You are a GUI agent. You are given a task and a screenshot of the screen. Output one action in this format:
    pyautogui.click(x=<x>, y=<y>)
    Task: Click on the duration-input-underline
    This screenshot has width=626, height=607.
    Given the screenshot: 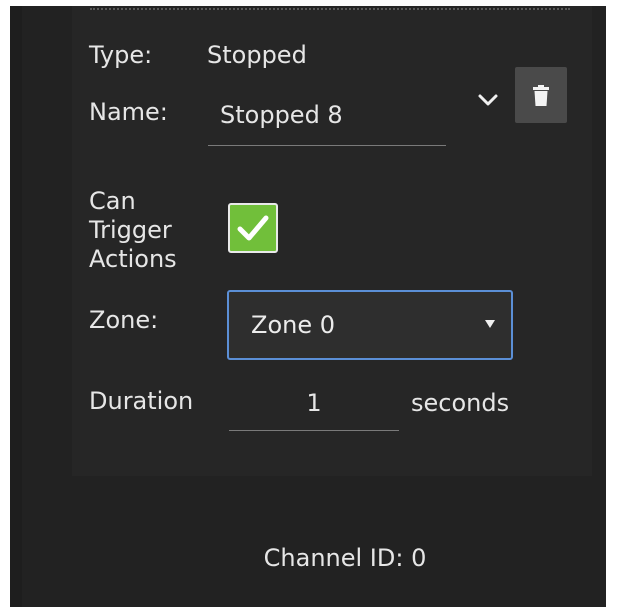 What is the action you would take?
    pyautogui.click(x=314, y=430)
    